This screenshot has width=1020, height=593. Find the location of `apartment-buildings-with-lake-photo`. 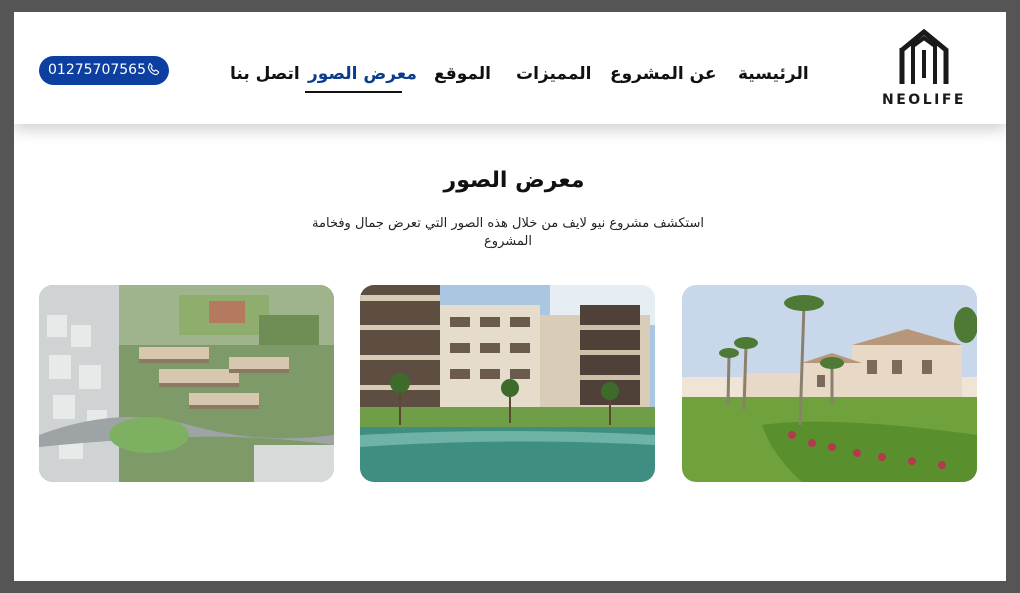

apartment-buildings-with-lake-photo is located at coordinates (507, 383).